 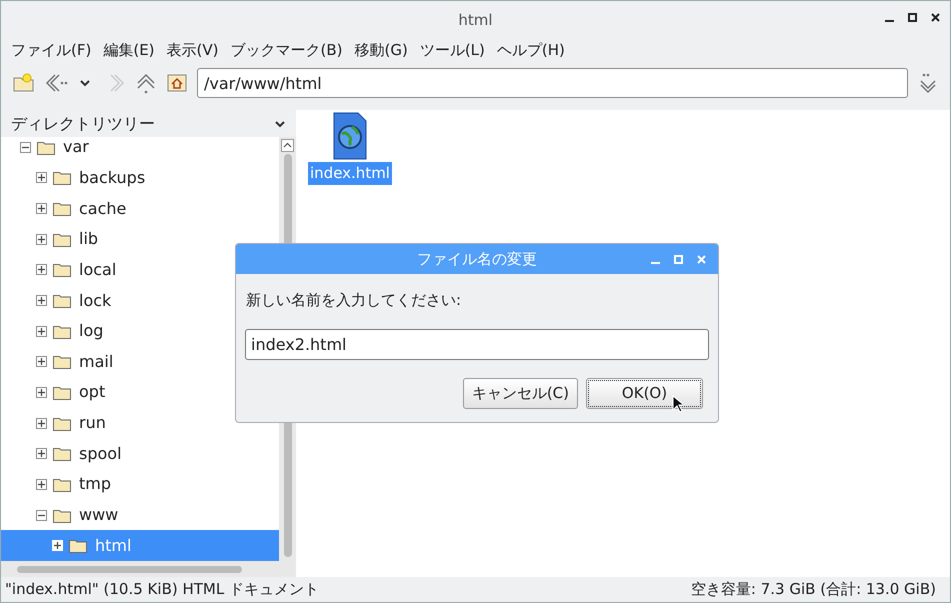 I want to click on tree-label: var, so click(x=76, y=147).